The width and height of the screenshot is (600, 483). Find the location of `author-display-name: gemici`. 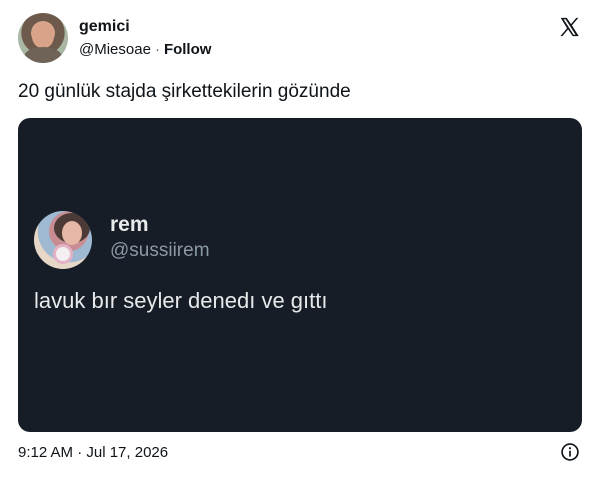

author-display-name: gemici is located at coordinates (104, 27).